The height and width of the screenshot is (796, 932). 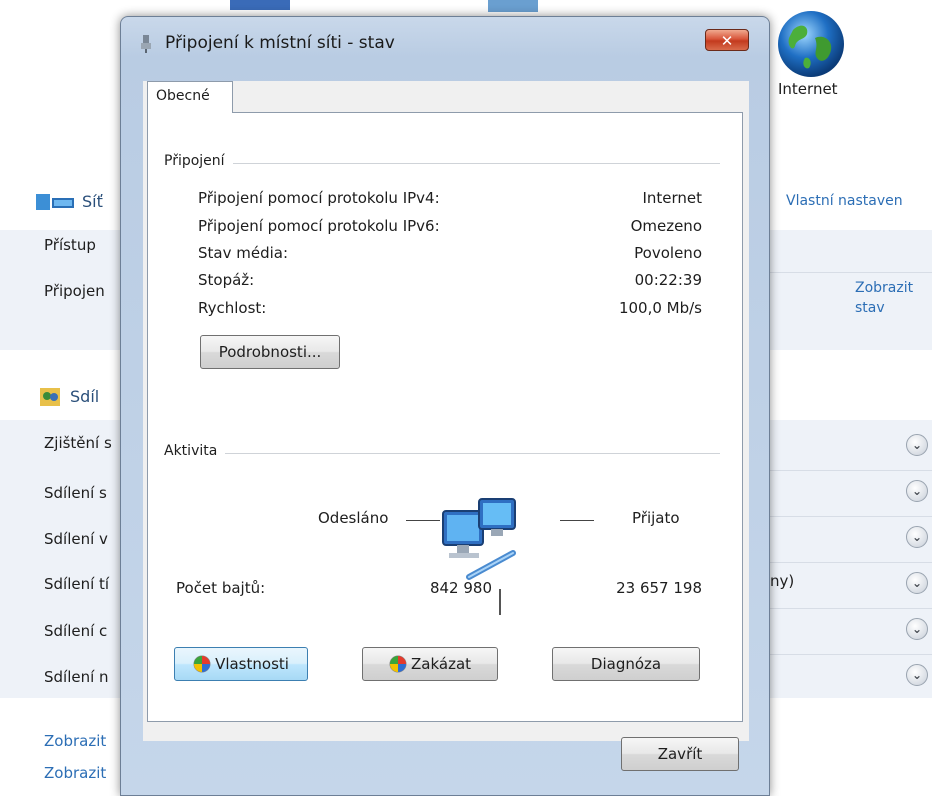 I want to click on sharing-row-label: Sdílení n, so click(x=76, y=677).